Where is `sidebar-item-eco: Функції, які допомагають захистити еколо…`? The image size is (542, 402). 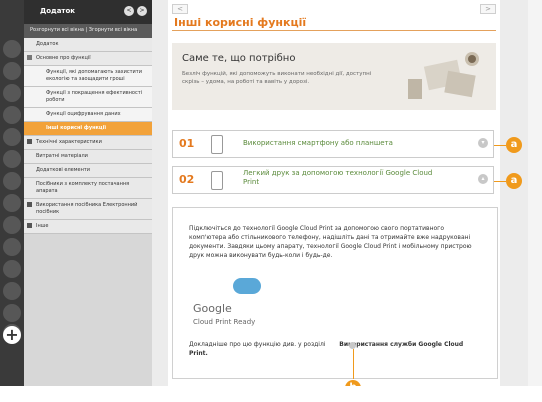
sidebar-item-eco: Функції, які допомагають захистити еколо… is located at coordinates (88, 76).